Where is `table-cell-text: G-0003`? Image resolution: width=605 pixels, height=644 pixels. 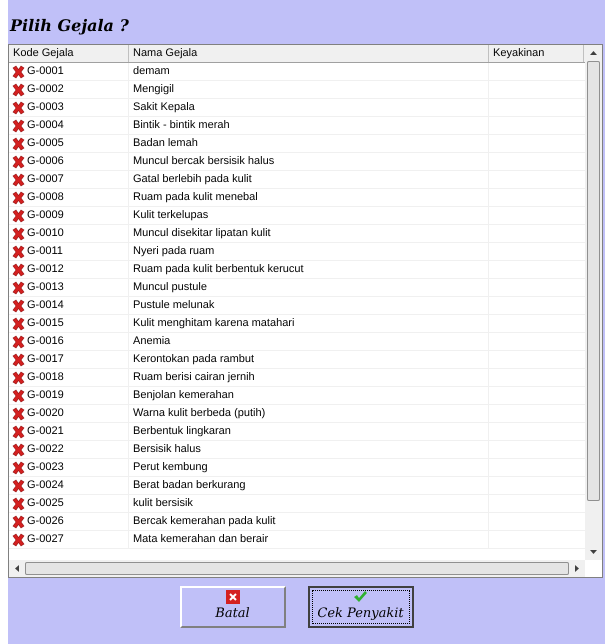 table-cell-text: G-0003 is located at coordinates (45, 108).